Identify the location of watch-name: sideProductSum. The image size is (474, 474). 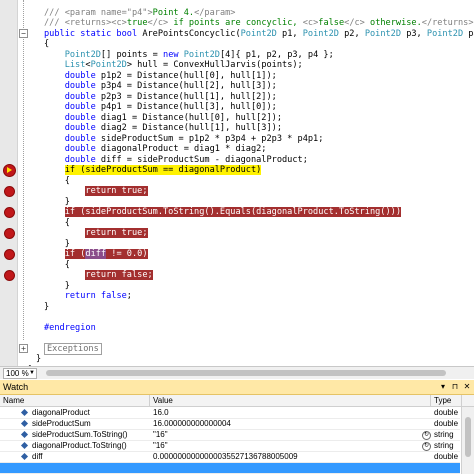
(90, 424).